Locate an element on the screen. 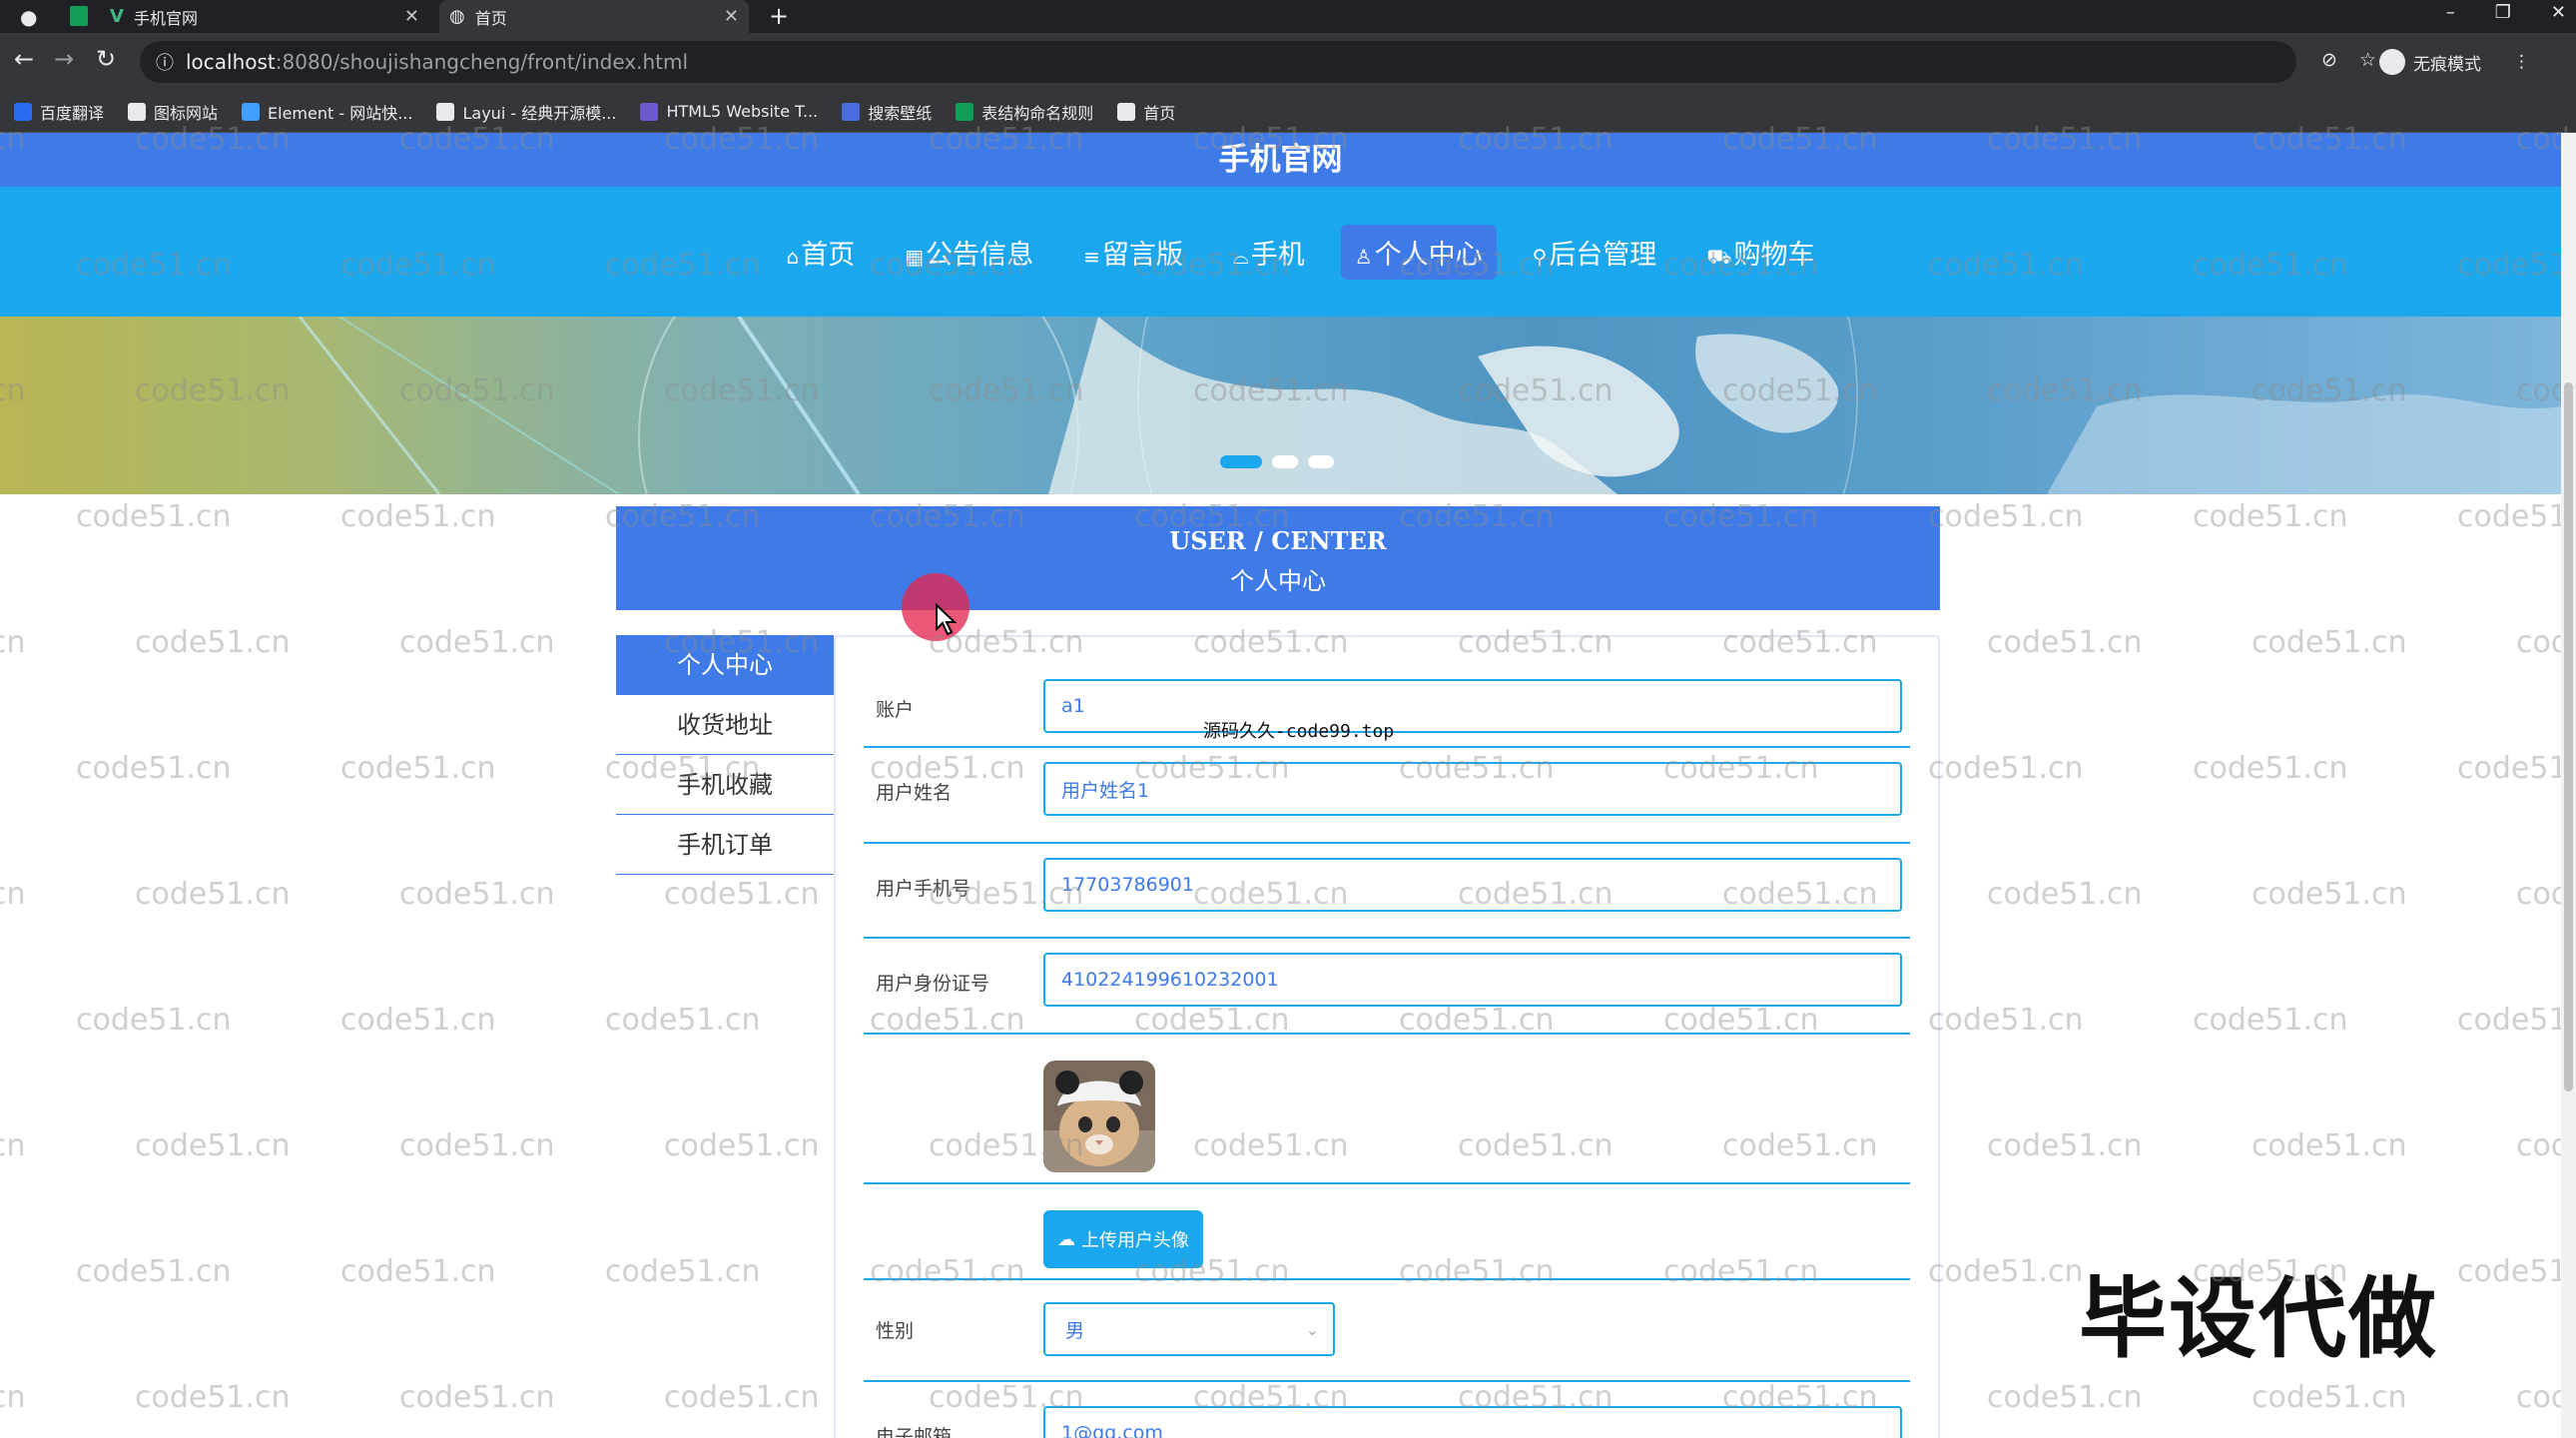  vue-icon: V is located at coordinates (117, 16).